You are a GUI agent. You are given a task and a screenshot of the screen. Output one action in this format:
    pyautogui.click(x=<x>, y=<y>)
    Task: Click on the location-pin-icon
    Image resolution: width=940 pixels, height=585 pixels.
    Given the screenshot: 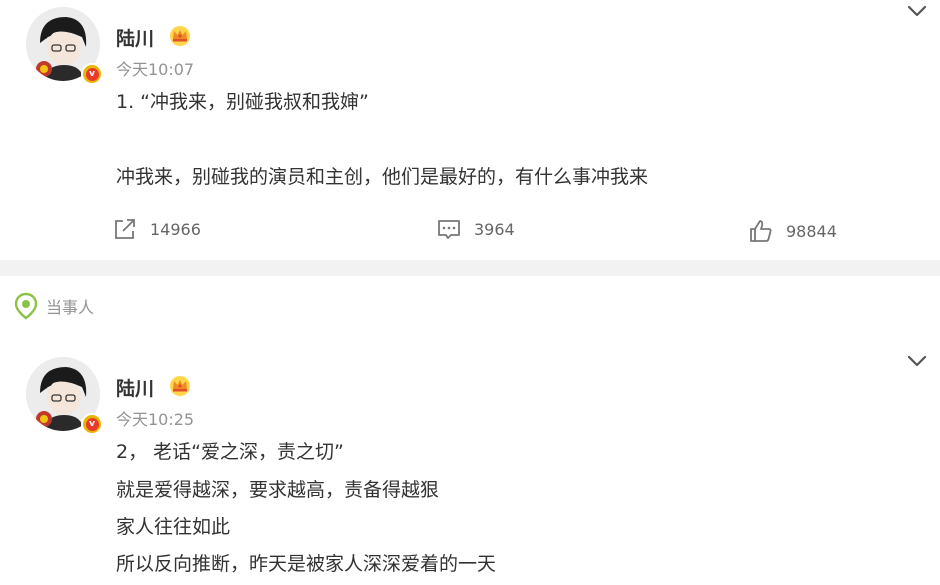 What is the action you would take?
    pyautogui.click(x=26, y=306)
    